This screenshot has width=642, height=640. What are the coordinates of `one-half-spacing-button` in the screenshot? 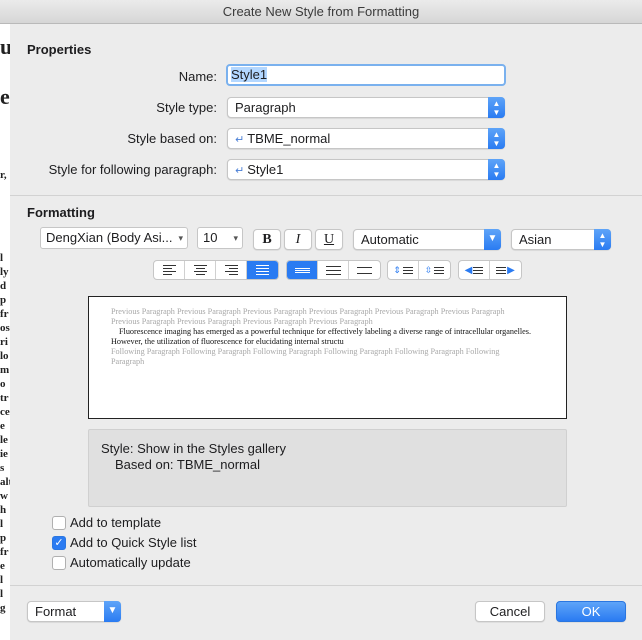 It's located at (333, 270).